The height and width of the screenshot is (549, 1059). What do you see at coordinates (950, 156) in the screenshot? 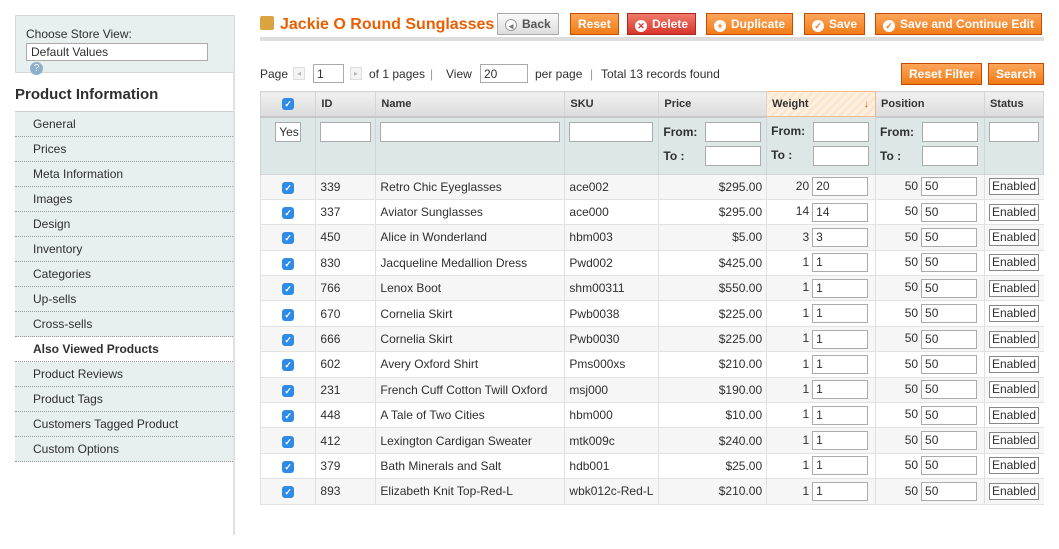
I see `position-to-input` at bounding box center [950, 156].